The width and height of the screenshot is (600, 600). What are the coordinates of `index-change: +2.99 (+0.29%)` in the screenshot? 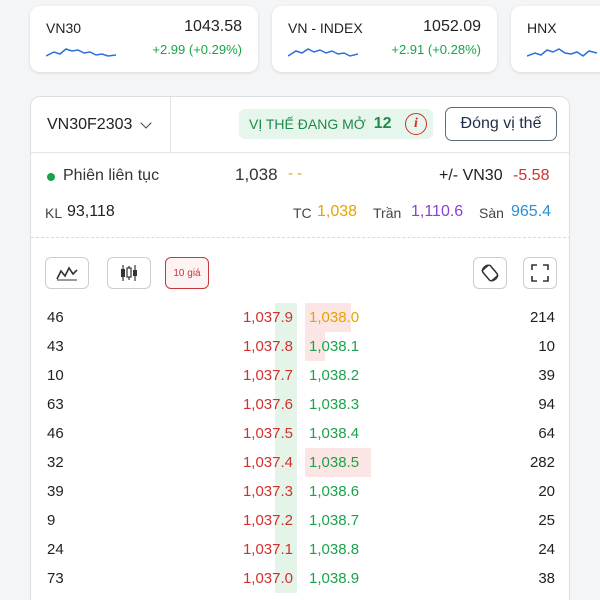 It's located at (197, 49).